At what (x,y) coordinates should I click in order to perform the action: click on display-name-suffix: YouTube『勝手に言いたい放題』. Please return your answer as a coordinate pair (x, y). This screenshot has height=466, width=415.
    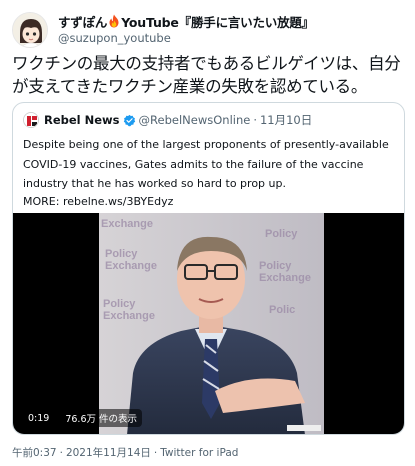
    Looking at the image, I should click on (217, 21).